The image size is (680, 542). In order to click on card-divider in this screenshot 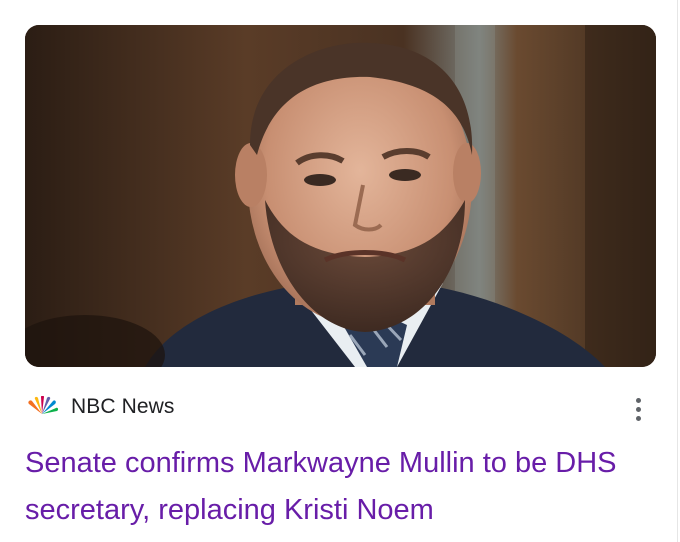, I will do `click(677, 271)`.